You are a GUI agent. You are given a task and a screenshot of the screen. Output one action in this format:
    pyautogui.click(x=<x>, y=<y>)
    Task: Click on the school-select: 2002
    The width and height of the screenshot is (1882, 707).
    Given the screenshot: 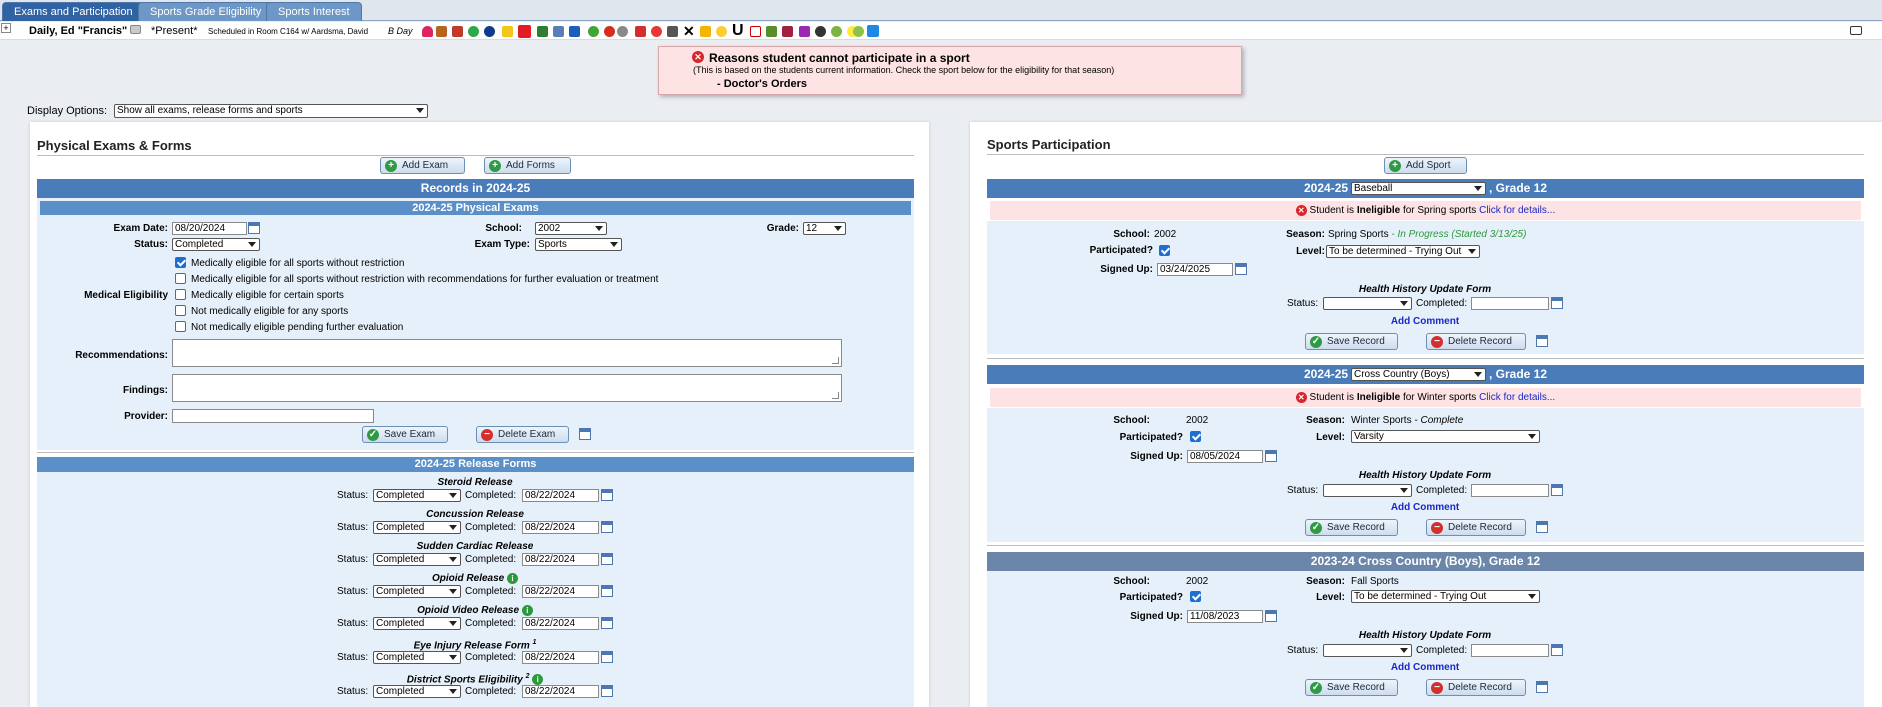 What is the action you would take?
    pyautogui.click(x=571, y=228)
    